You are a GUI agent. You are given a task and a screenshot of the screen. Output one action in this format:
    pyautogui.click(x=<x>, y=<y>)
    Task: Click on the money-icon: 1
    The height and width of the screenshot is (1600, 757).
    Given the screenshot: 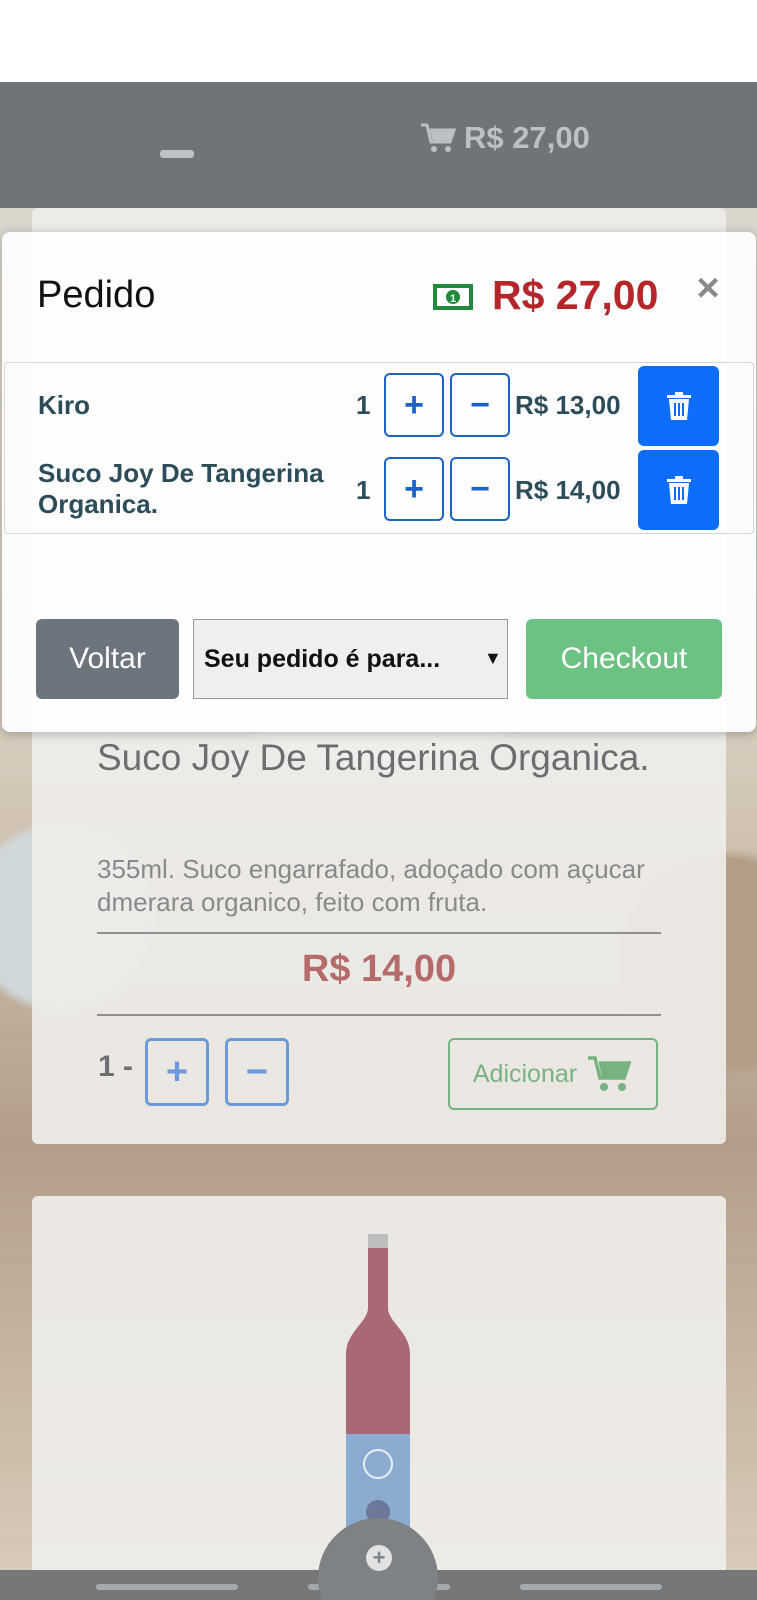 What is the action you would take?
    pyautogui.click(x=453, y=297)
    